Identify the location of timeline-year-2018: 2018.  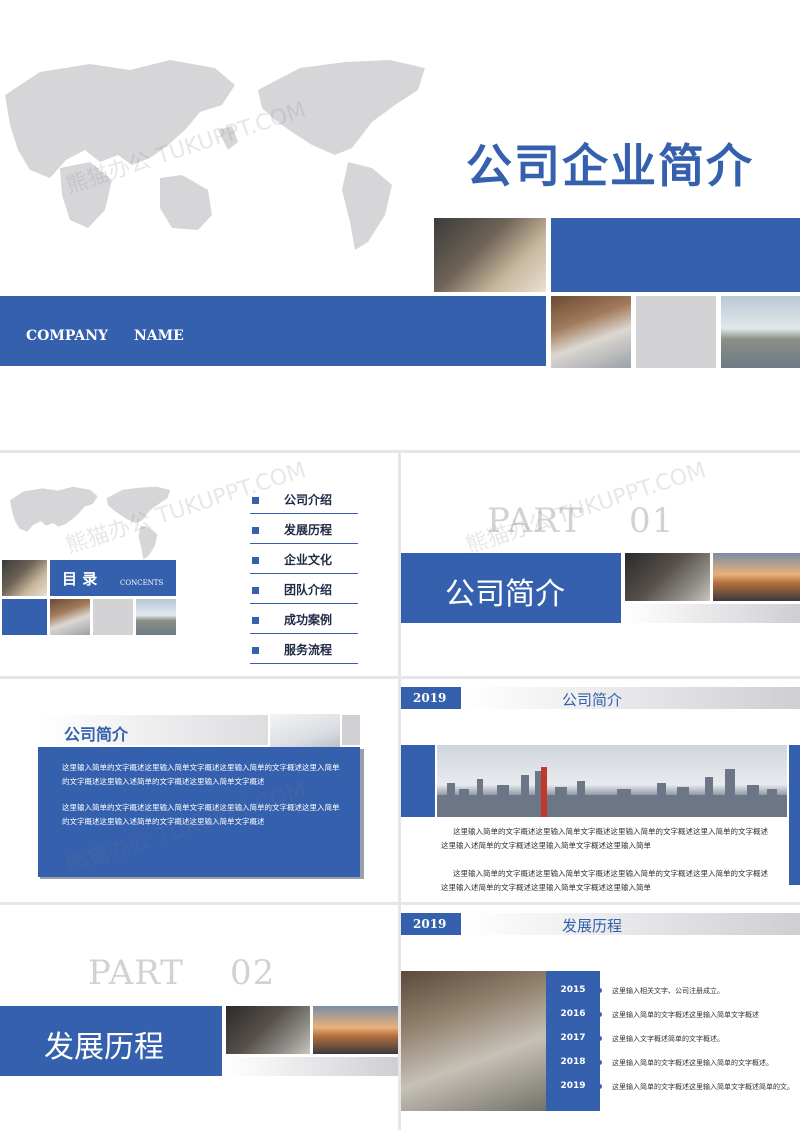
(573, 1062).